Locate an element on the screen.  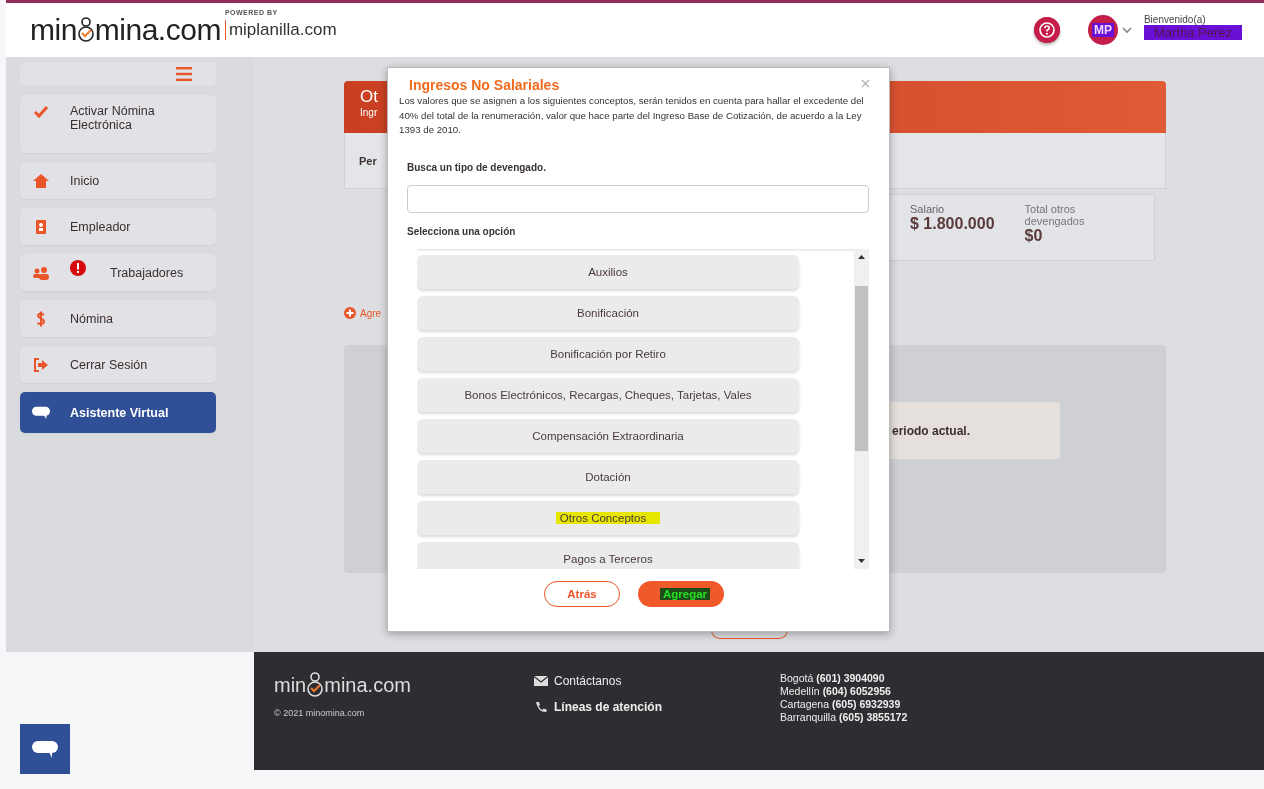
brand-logo: min mina.com is located at coordinates (125, 30).